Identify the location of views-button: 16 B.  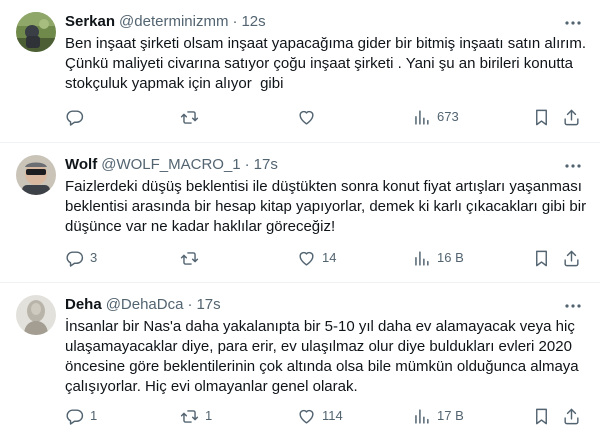
(438, 258).